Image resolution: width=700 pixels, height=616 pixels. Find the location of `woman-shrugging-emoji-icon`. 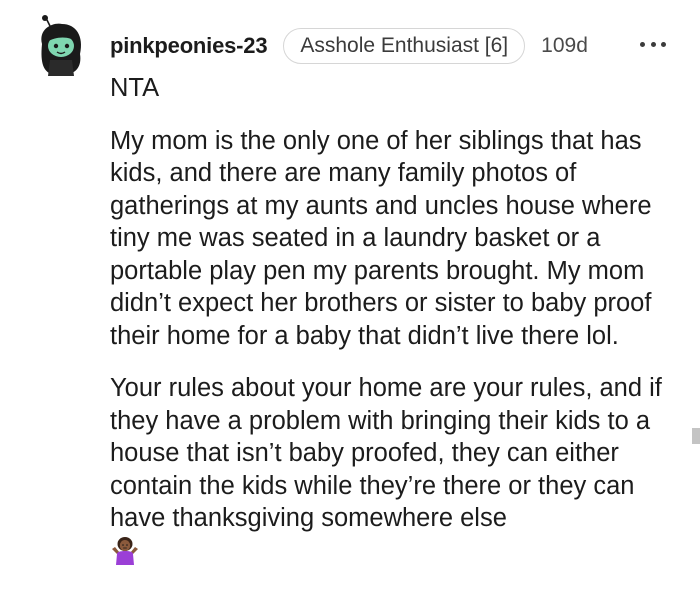

woman-shrugging-emoji-icon is located at coordinates (125, 550).